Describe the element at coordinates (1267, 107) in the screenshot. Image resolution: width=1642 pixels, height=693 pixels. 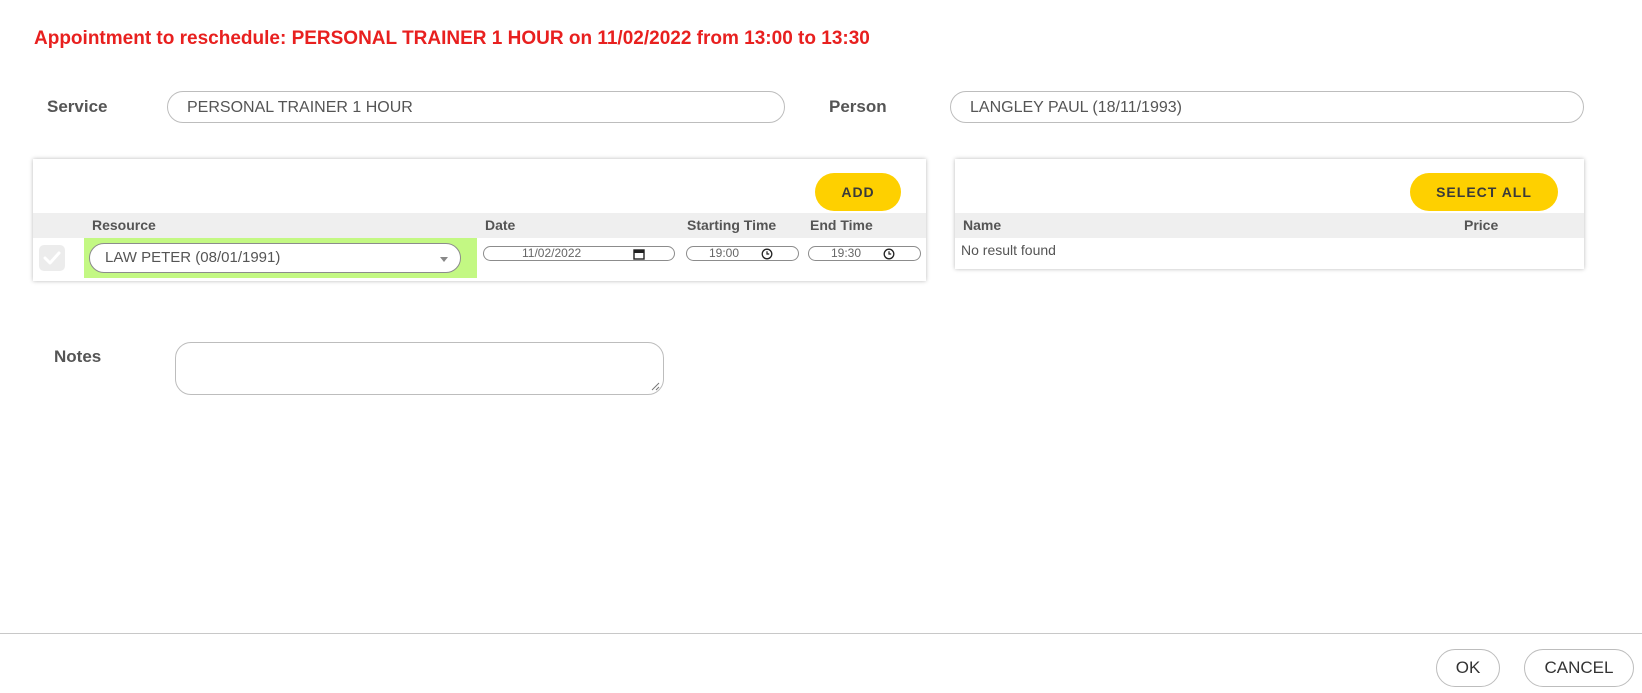
I see `person-field: LANGLEY PAUL (18/11/1993)` at that location.